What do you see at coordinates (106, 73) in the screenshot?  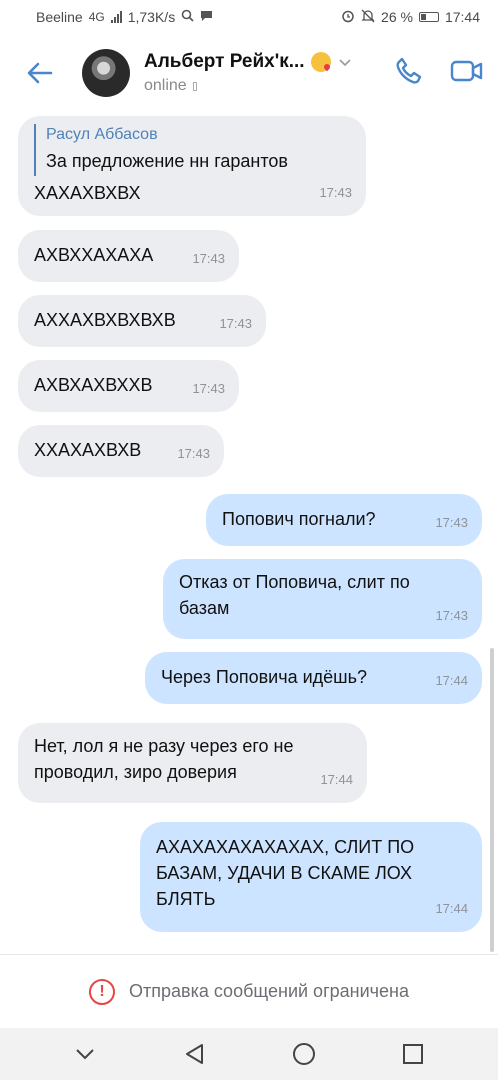 I see `avatar` at bounding box center [106, 73].